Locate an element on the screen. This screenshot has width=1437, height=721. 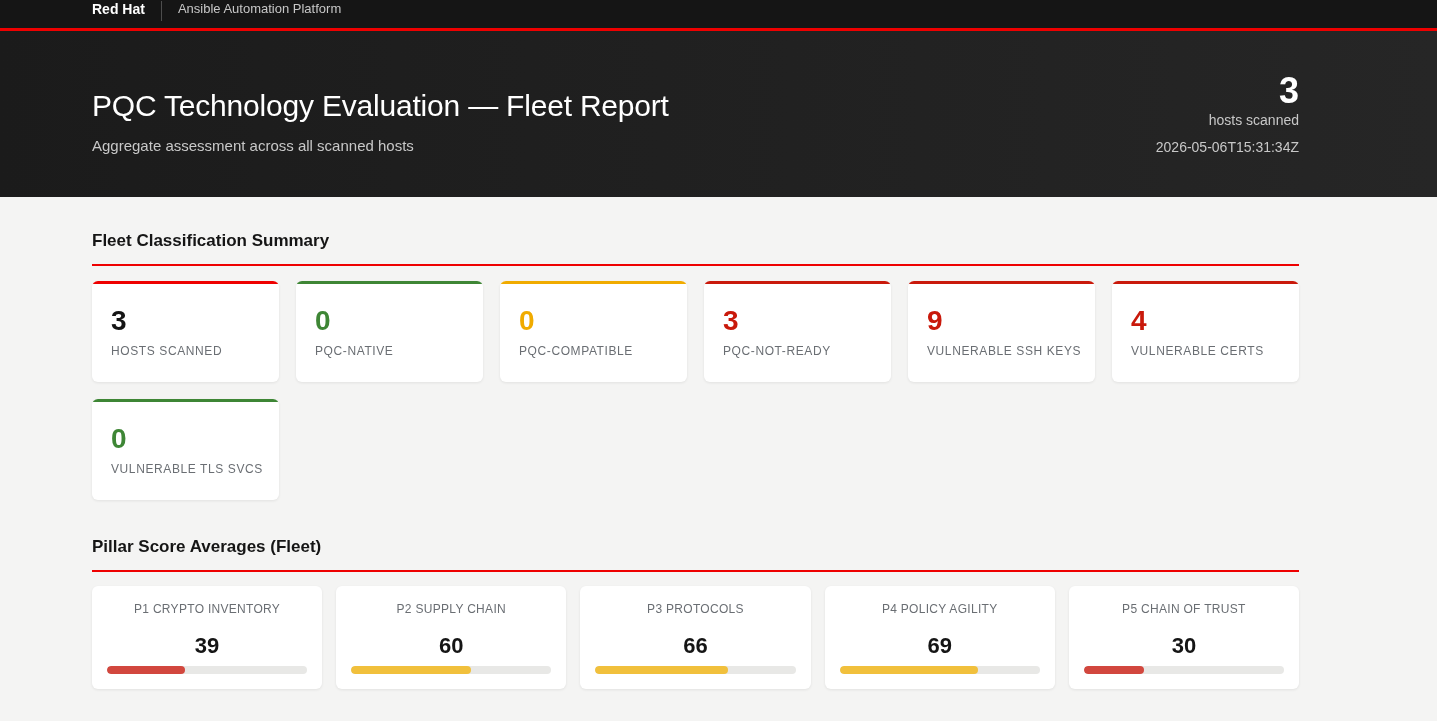
stat-label: VULNERABLE TLS SVCS is located at coordinates (187, 469).